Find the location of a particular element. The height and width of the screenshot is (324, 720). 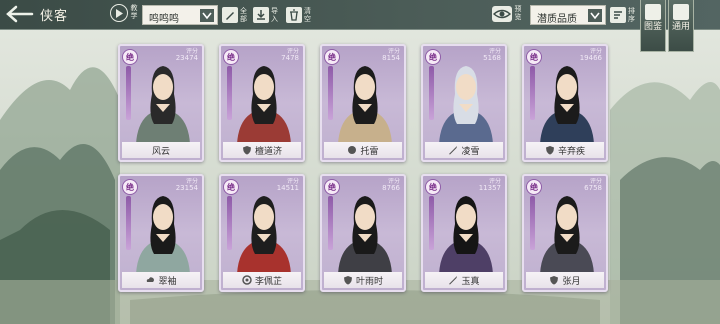

hero-score: 评分 23154 is located at coordinates (187, 185).